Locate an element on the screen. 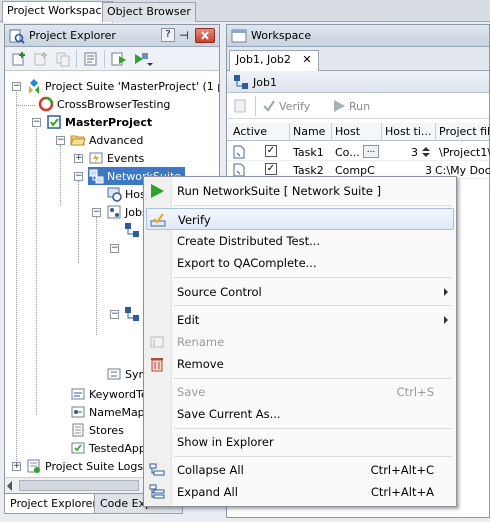 This screenshot has width=490, height=522. column-project-file: Project file is located at coordinates (464, 131).